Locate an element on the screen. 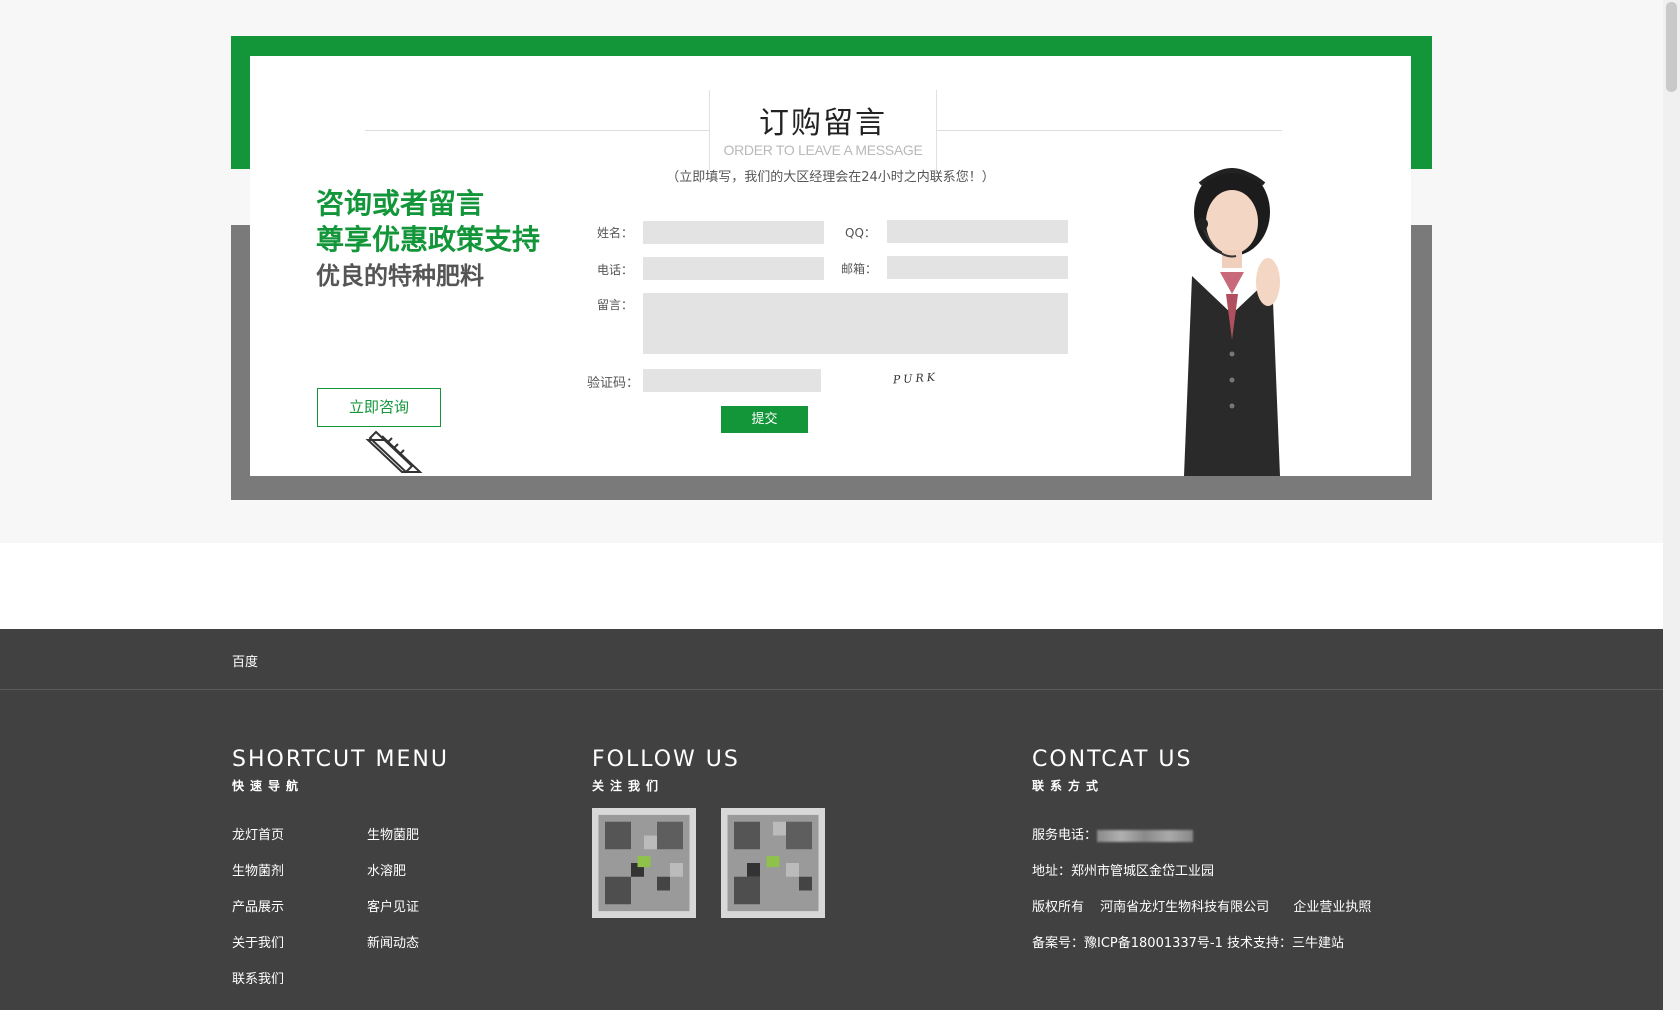  spacer-band is located at coordinates (831, 586).